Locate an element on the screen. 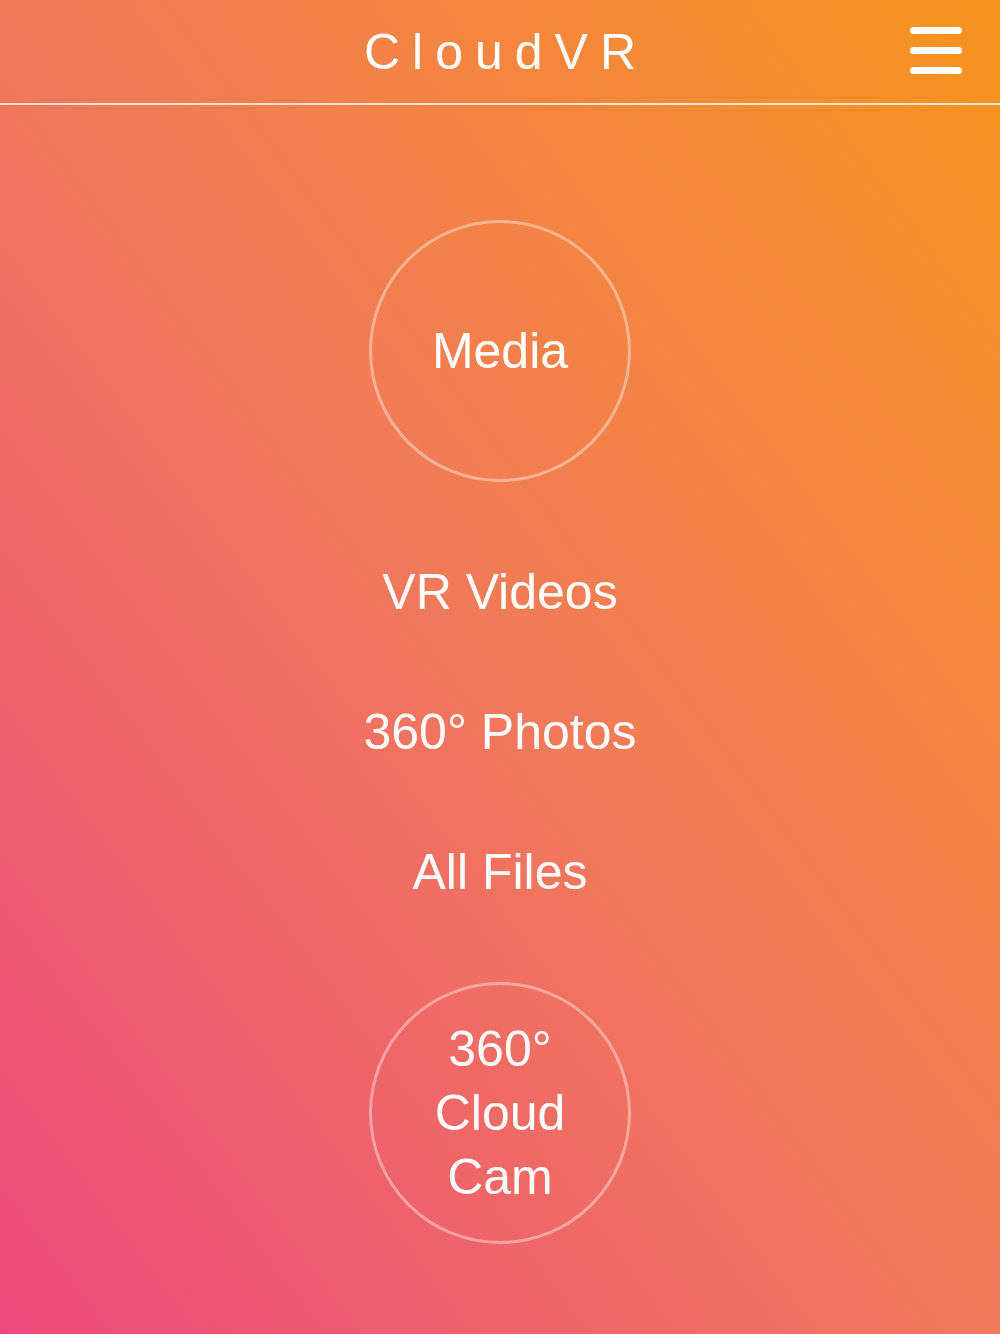 The height and width of the screenshot is (1334, 1000). menu-item: All Files is located at coordinates (500, 872).